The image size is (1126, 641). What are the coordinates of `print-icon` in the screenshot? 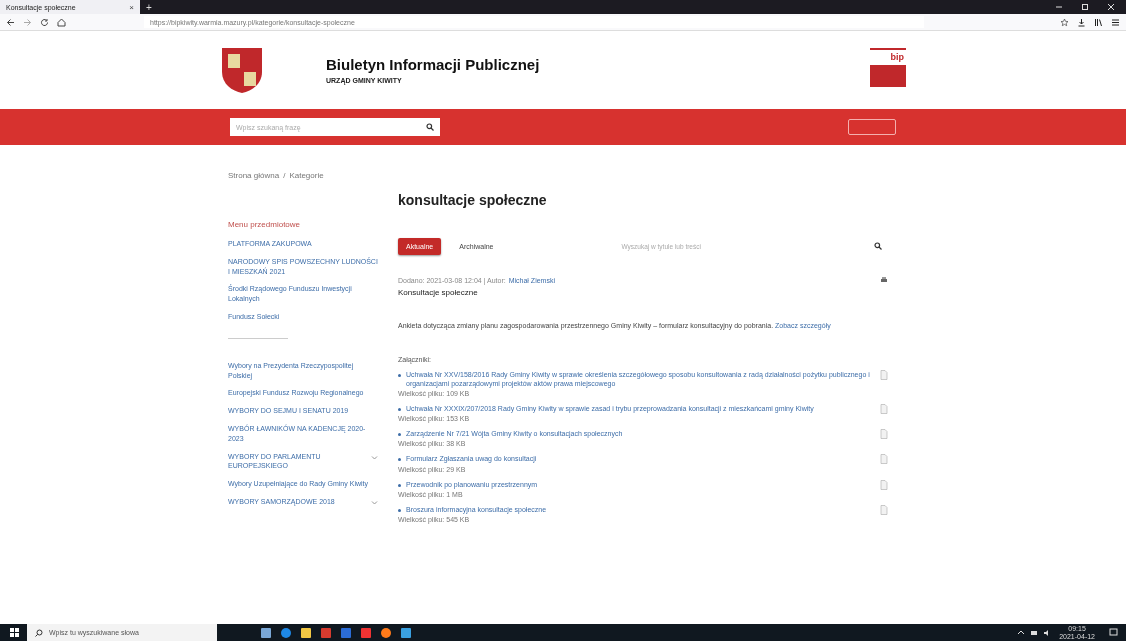 It's located at (884, 280).